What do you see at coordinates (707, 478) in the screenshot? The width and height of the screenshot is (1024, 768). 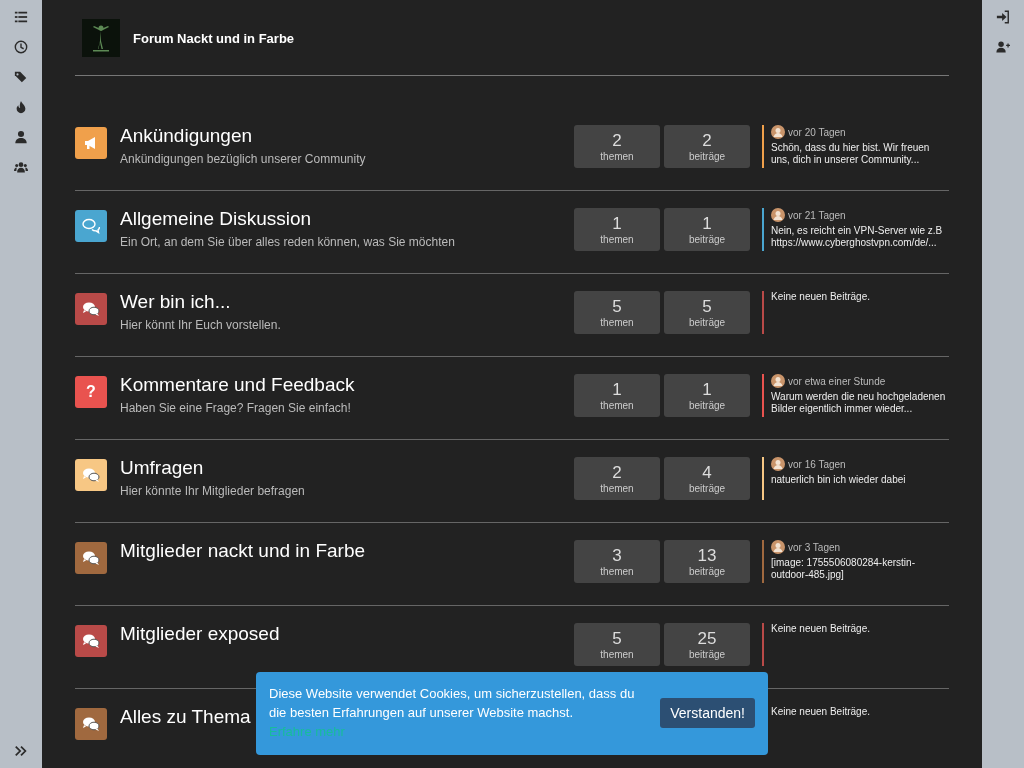 I see `posts-count: 4 beiträge` at bounding box center [707, 478].